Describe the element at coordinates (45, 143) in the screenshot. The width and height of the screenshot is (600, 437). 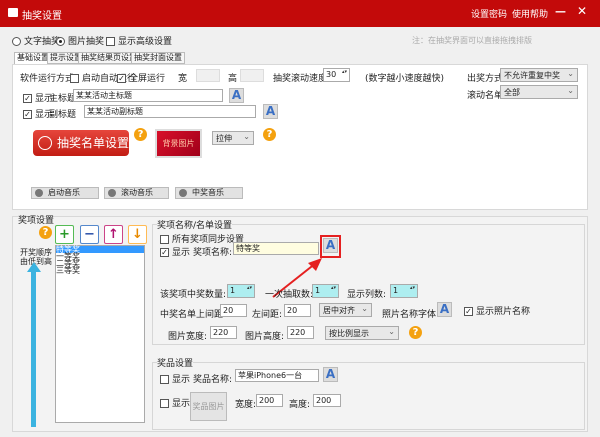
I see `settings-icon` at that location.